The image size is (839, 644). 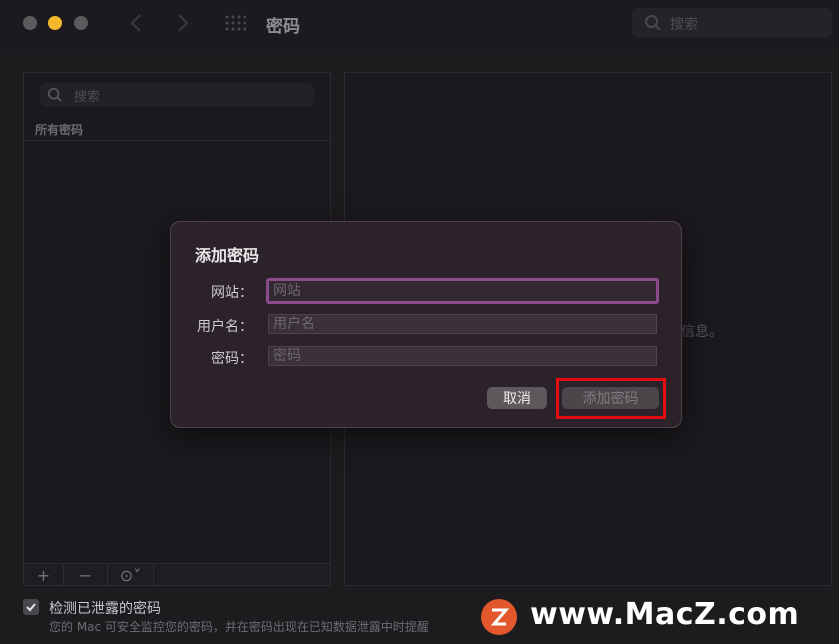 I want to click on website-label: 网站：, so click(x=232, y=293).